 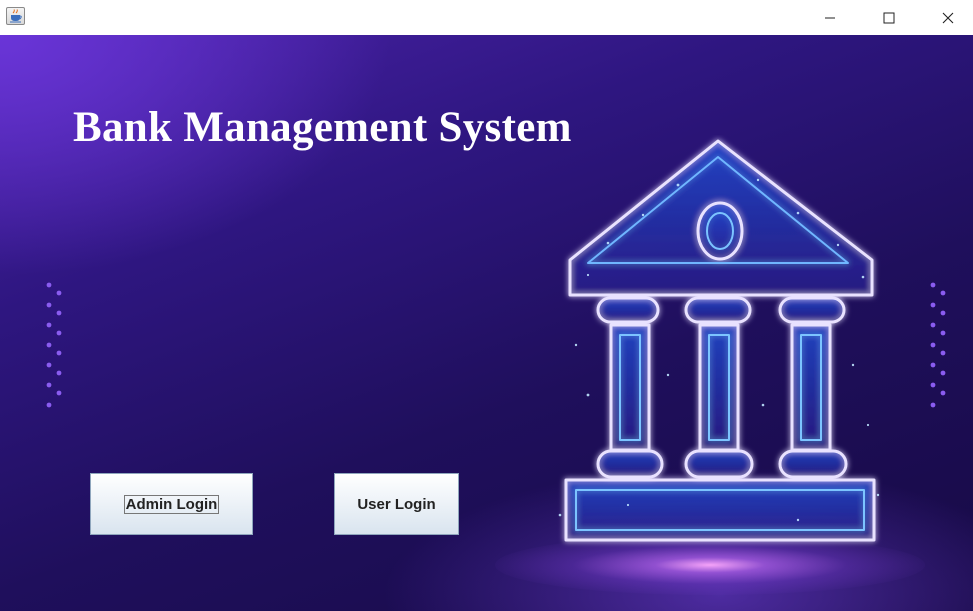 I want to click on java-app-icon, so click(x=15, y=16).